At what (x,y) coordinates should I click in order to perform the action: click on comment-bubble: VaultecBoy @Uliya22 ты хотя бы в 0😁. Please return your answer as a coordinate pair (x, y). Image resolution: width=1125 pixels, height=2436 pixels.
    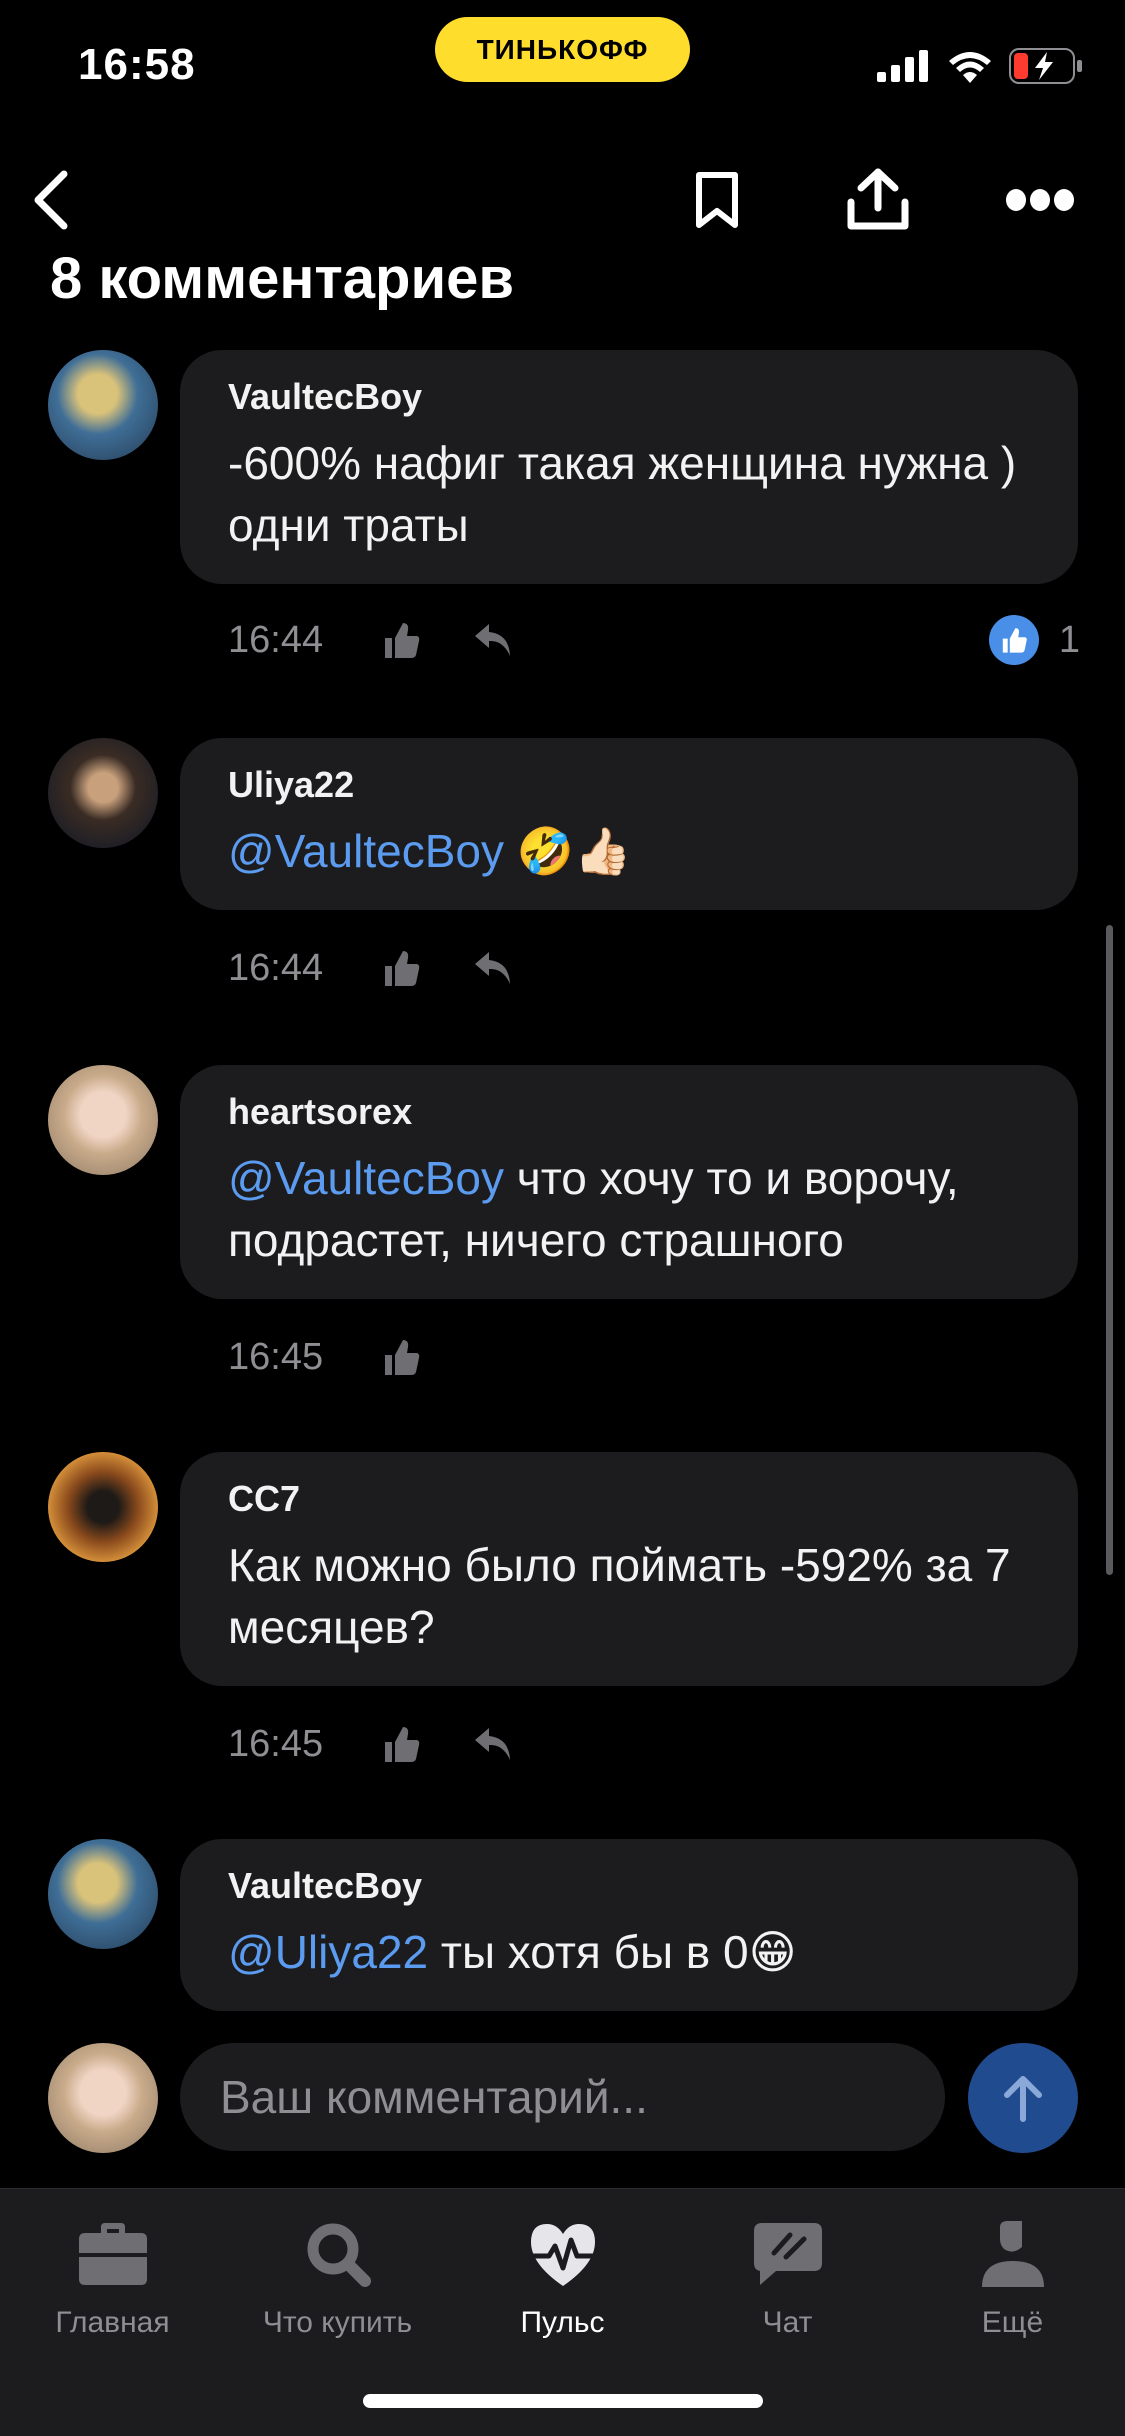
    Looking at the image, I should click on (629, 1925).